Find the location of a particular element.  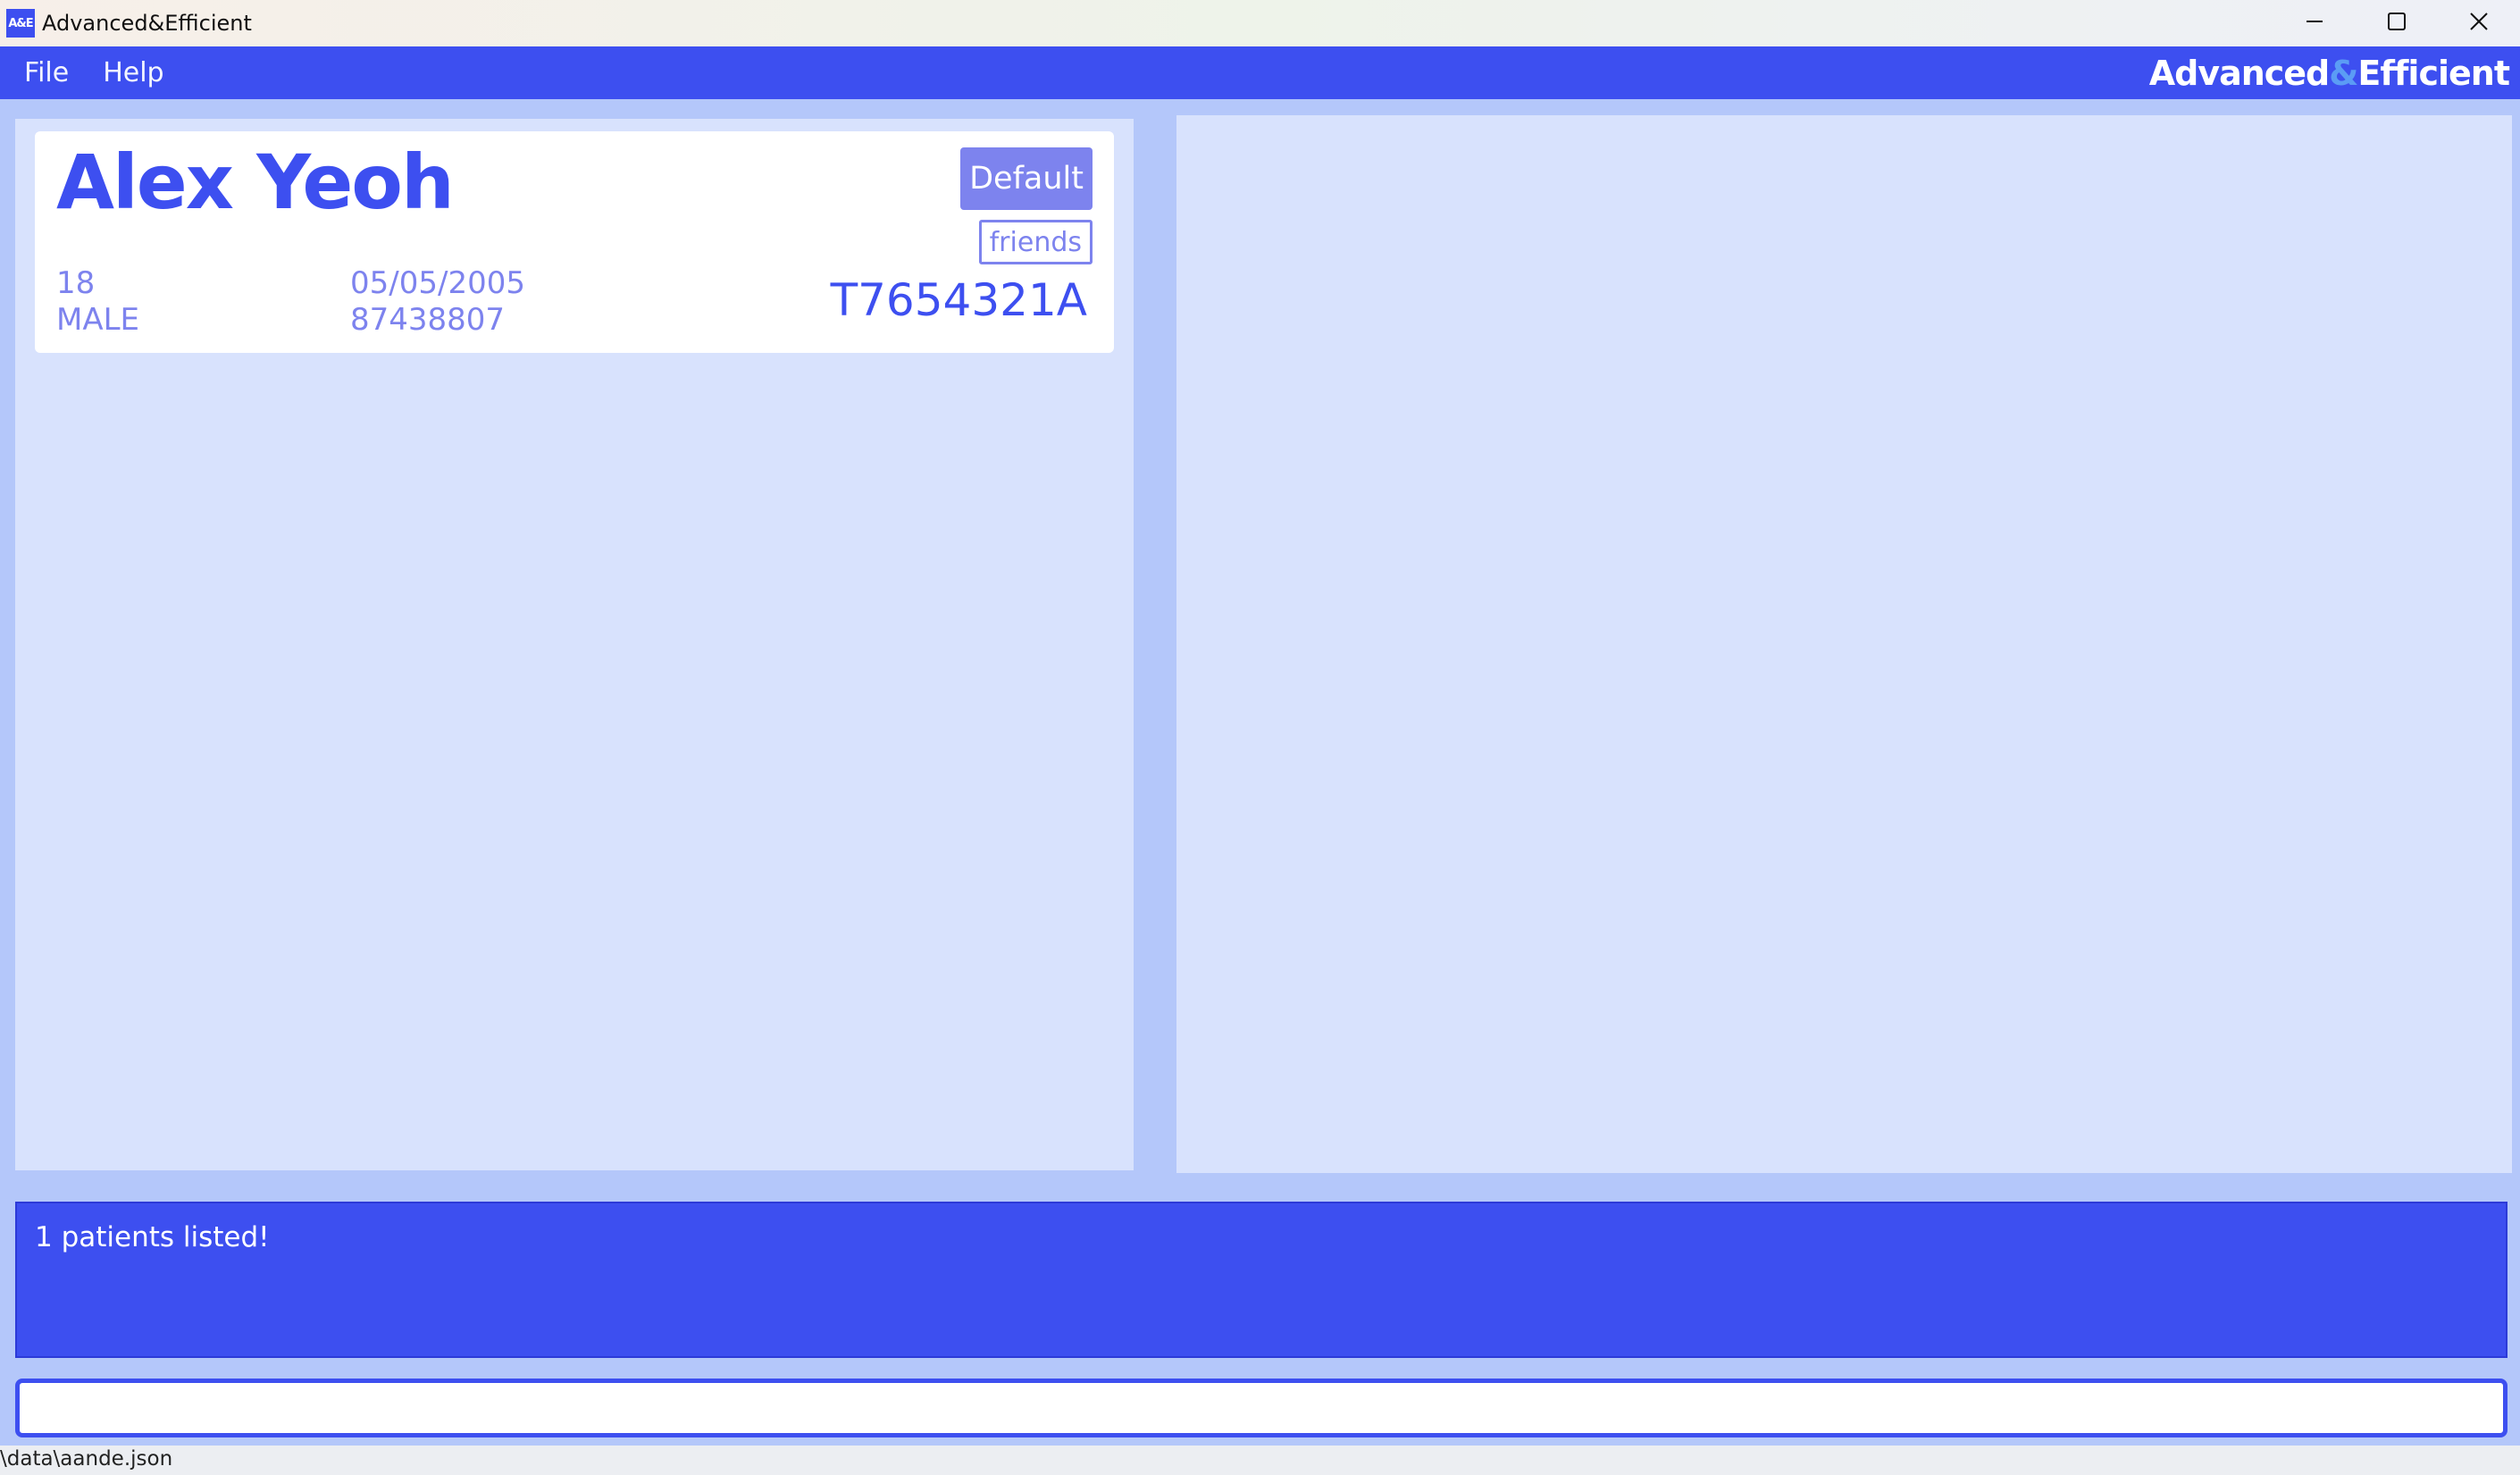

patient-dob: 05/05/2005 is located at coordinates (437, 283).